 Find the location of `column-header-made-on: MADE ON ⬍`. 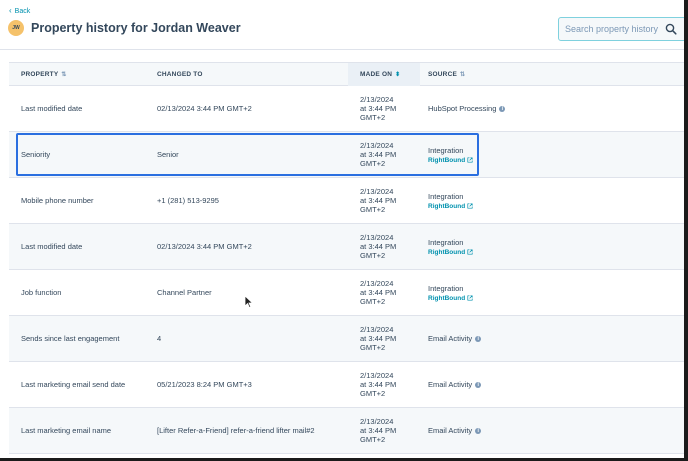

column-header-made-on: MADE ON ⬍ is located at coordinates (384, 74).